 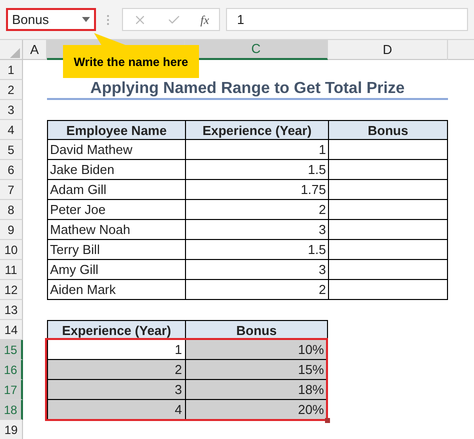 I want to click on table-cell: 15%, so click(x=256, y=369).